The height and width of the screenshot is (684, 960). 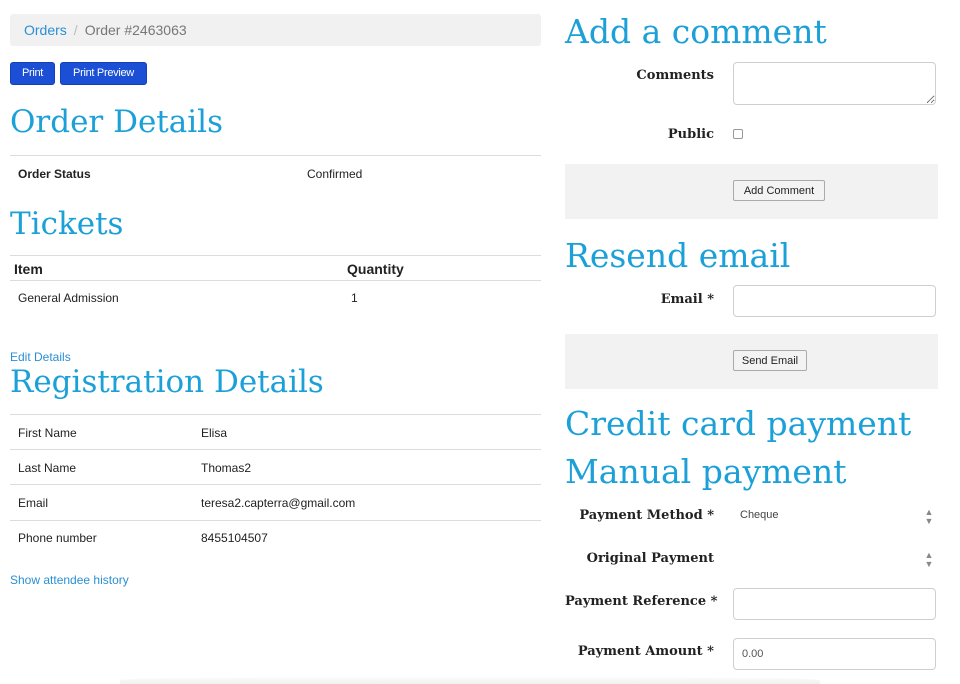 I want to click on breadcrumb-current: Order #2463063, so click(x=135, y=30).